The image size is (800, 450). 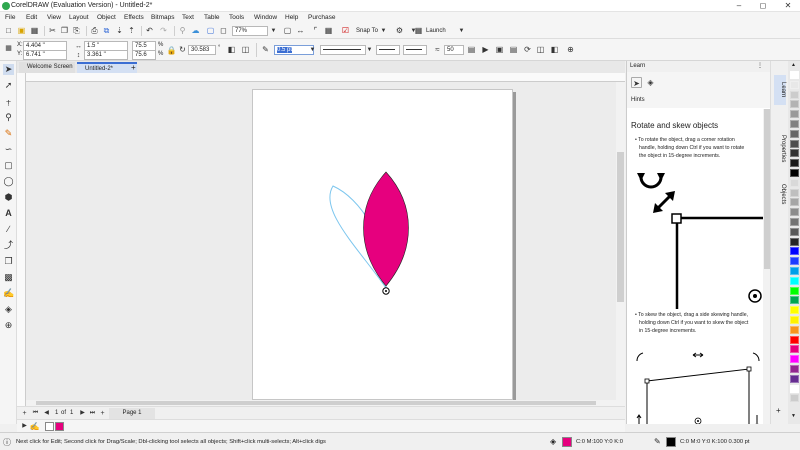 I want to click on docker-tab-learn: Learn, so click(x=780, y=90).